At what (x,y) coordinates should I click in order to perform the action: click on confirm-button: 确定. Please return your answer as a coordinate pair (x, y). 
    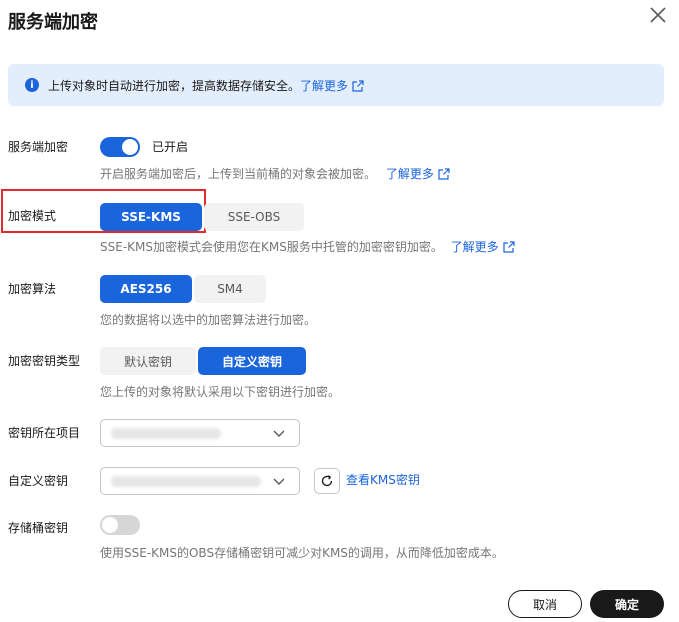
    Looking at the image, I should click on (627, 604).